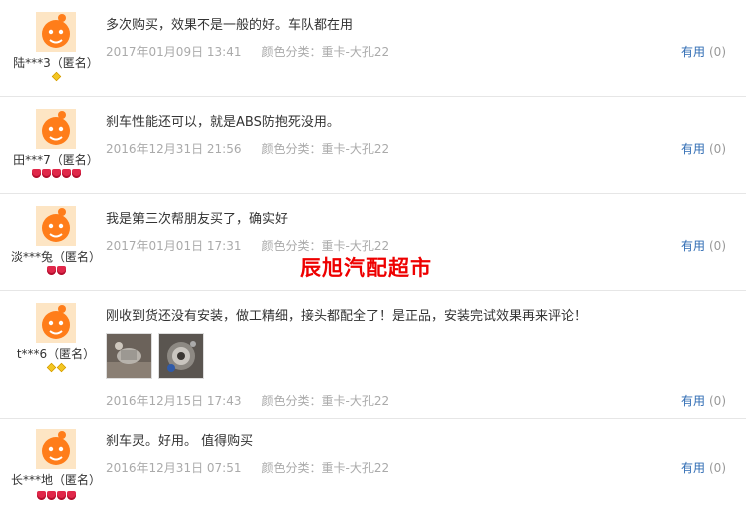 The width and height of the screenshot is (750, 507). What do you see at coordinates (174, 52) in the screenshot?
I see `review-time: 2017年01月09日 13:41` at bounding box center [174, 52].